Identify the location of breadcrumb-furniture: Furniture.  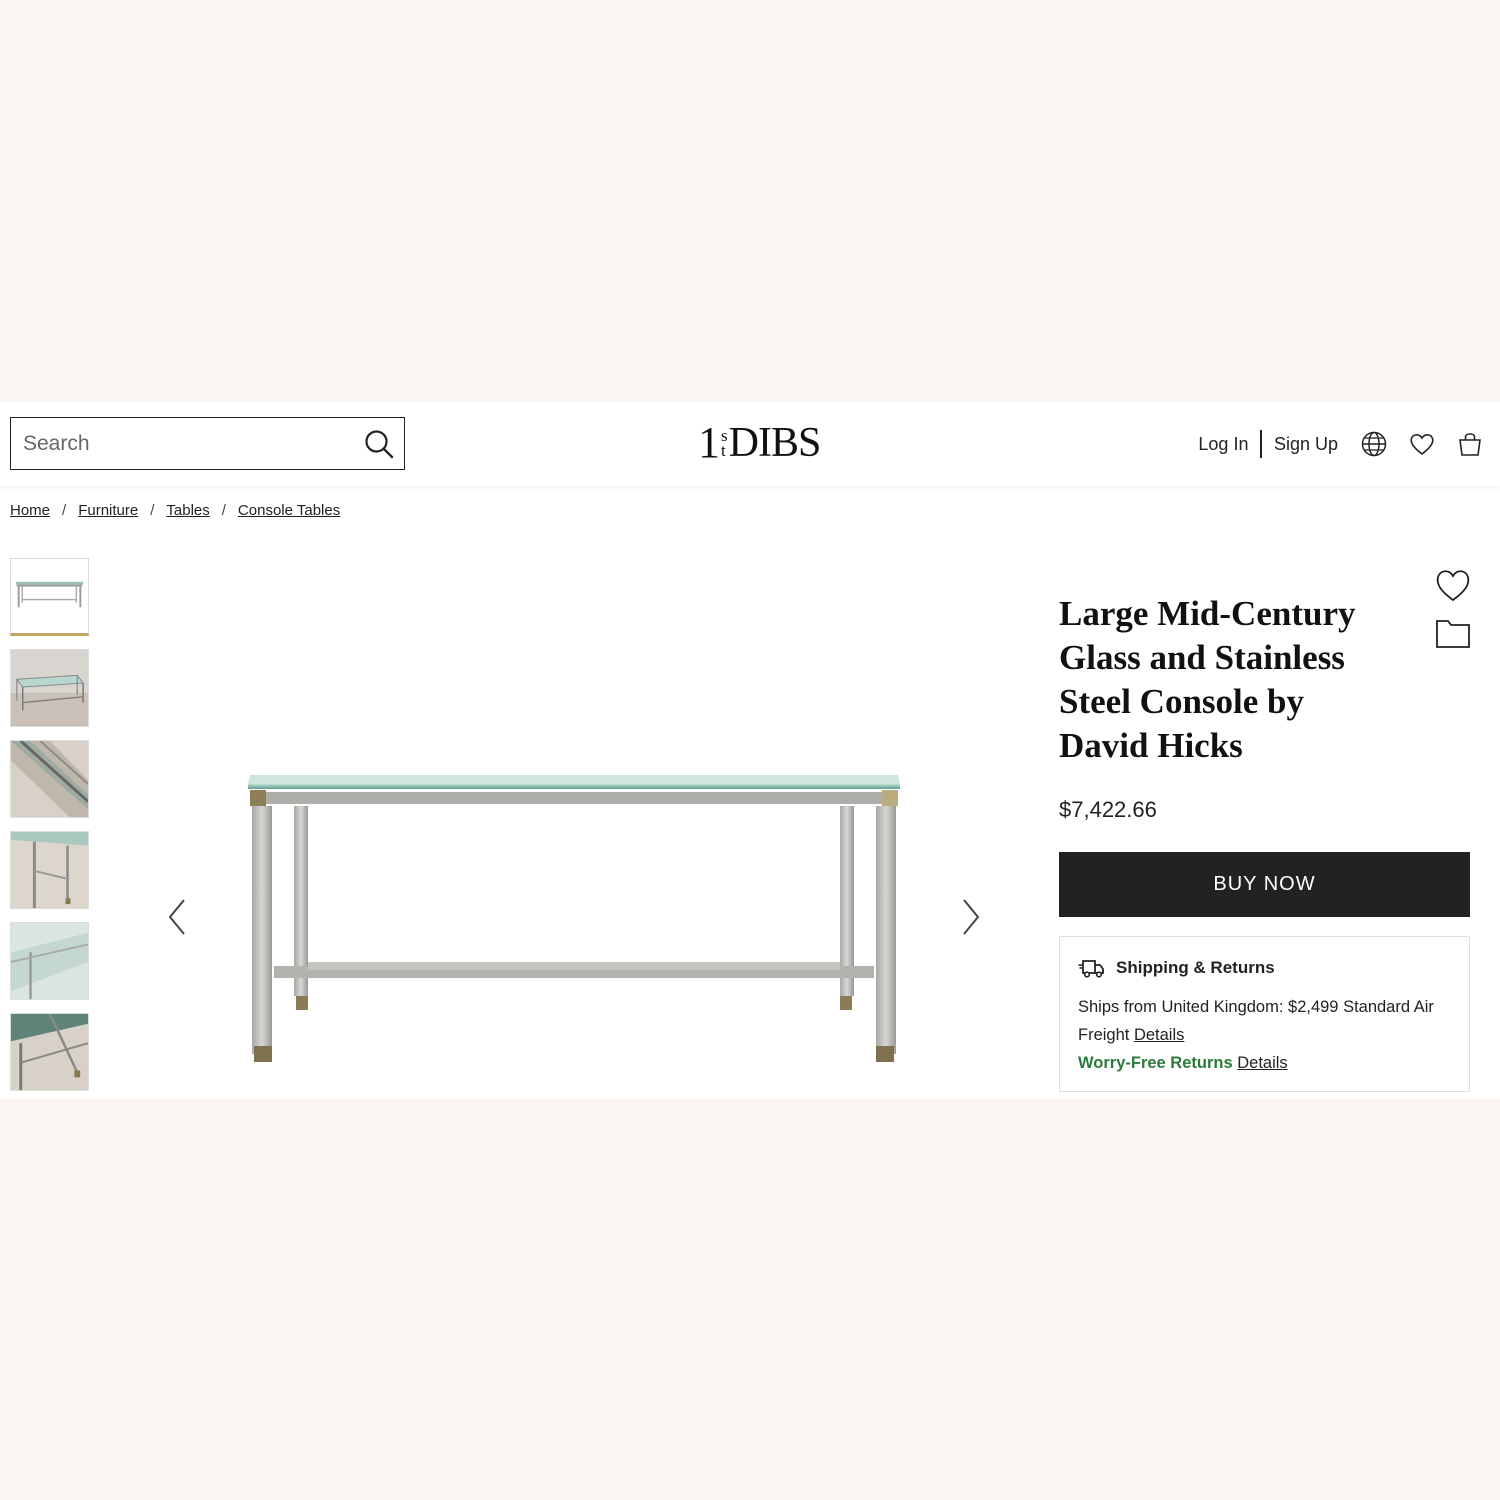
(108, 510).